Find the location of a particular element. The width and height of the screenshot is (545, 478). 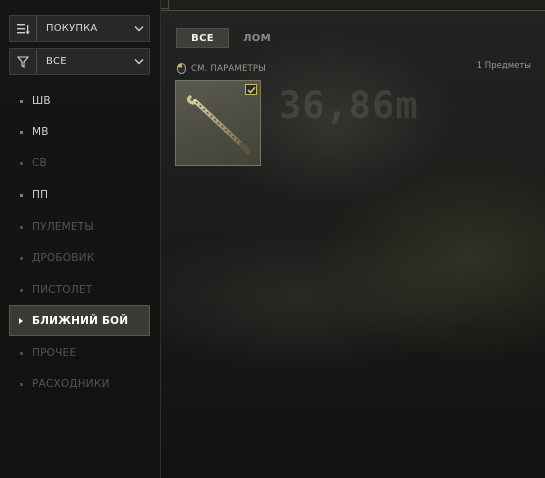

category-machine-guns: ПУЛЕМЕТЫ is located at coordinates (79, 227).